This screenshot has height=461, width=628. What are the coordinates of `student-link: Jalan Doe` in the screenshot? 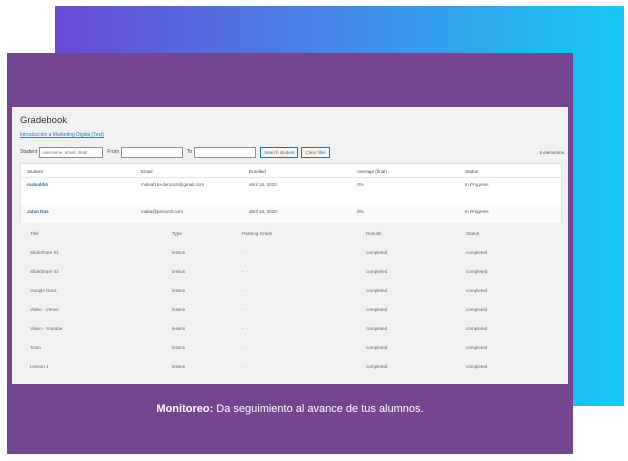 It's located at (38, 211).